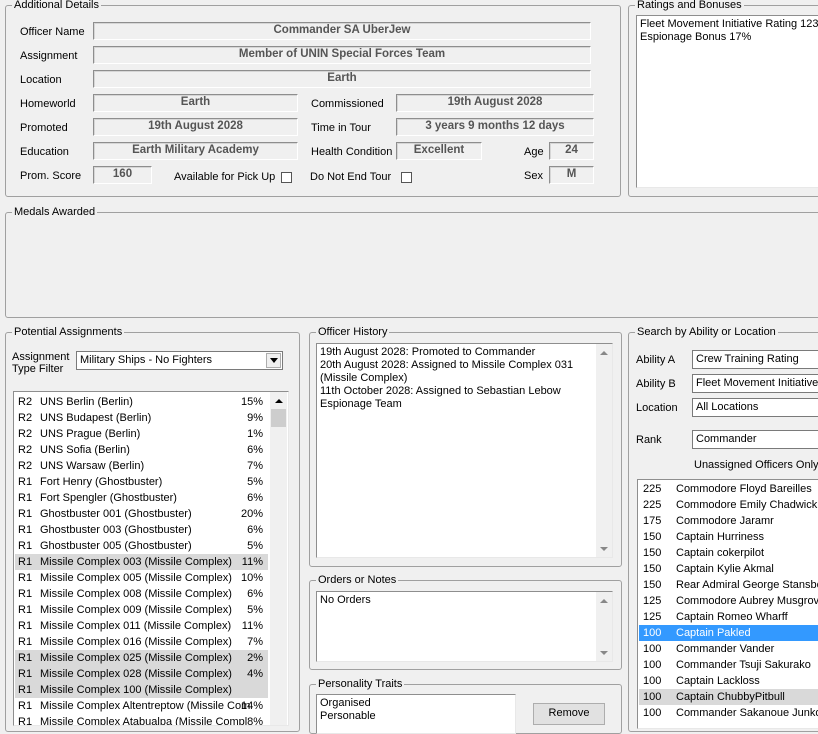  I want to click on assignment-pct: 2%, so click(255, 658).